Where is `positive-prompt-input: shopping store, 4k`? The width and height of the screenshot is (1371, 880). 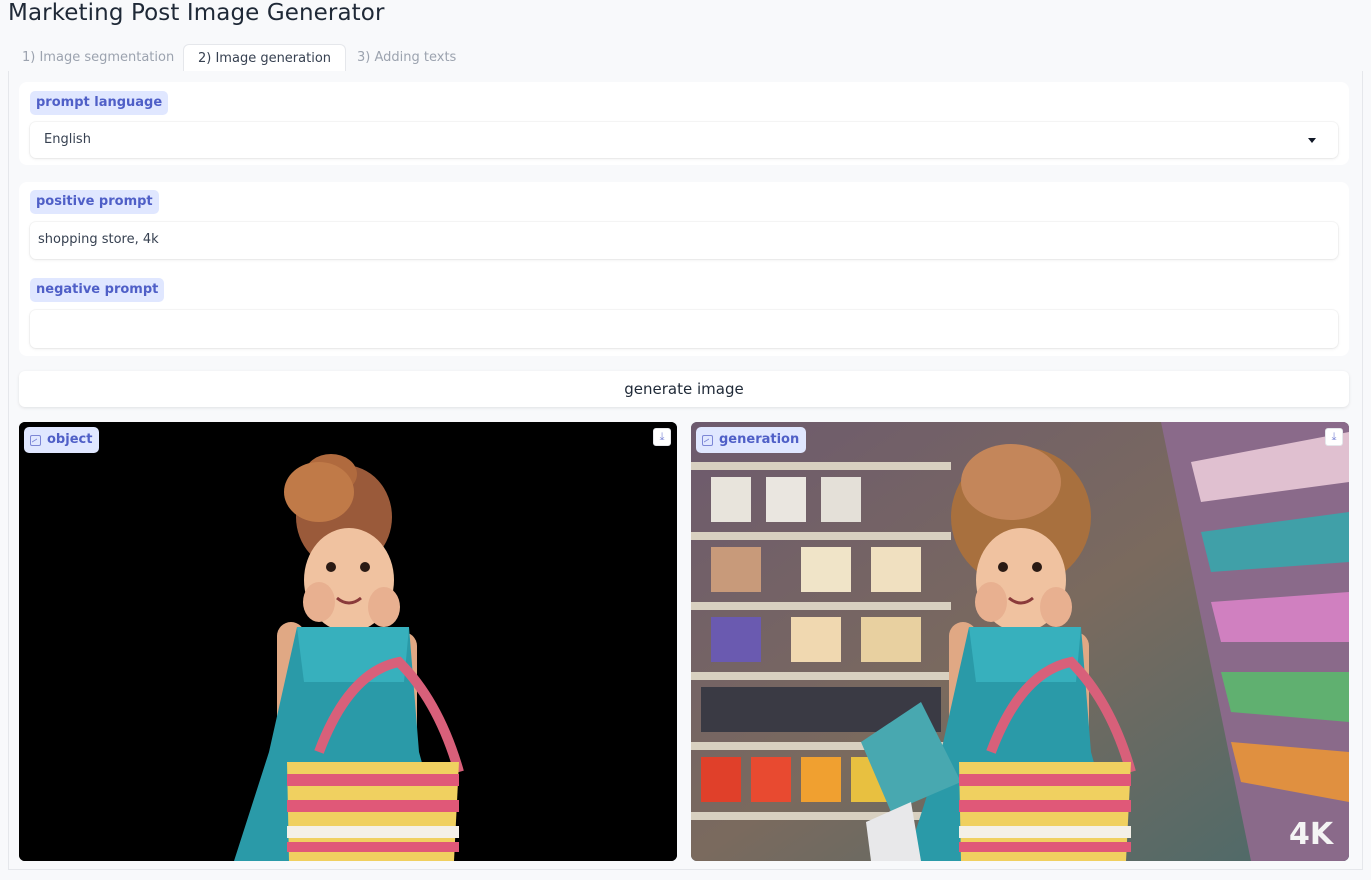
positive-prompt-input: shopping store, 4k is located at coordinates (684, 240).